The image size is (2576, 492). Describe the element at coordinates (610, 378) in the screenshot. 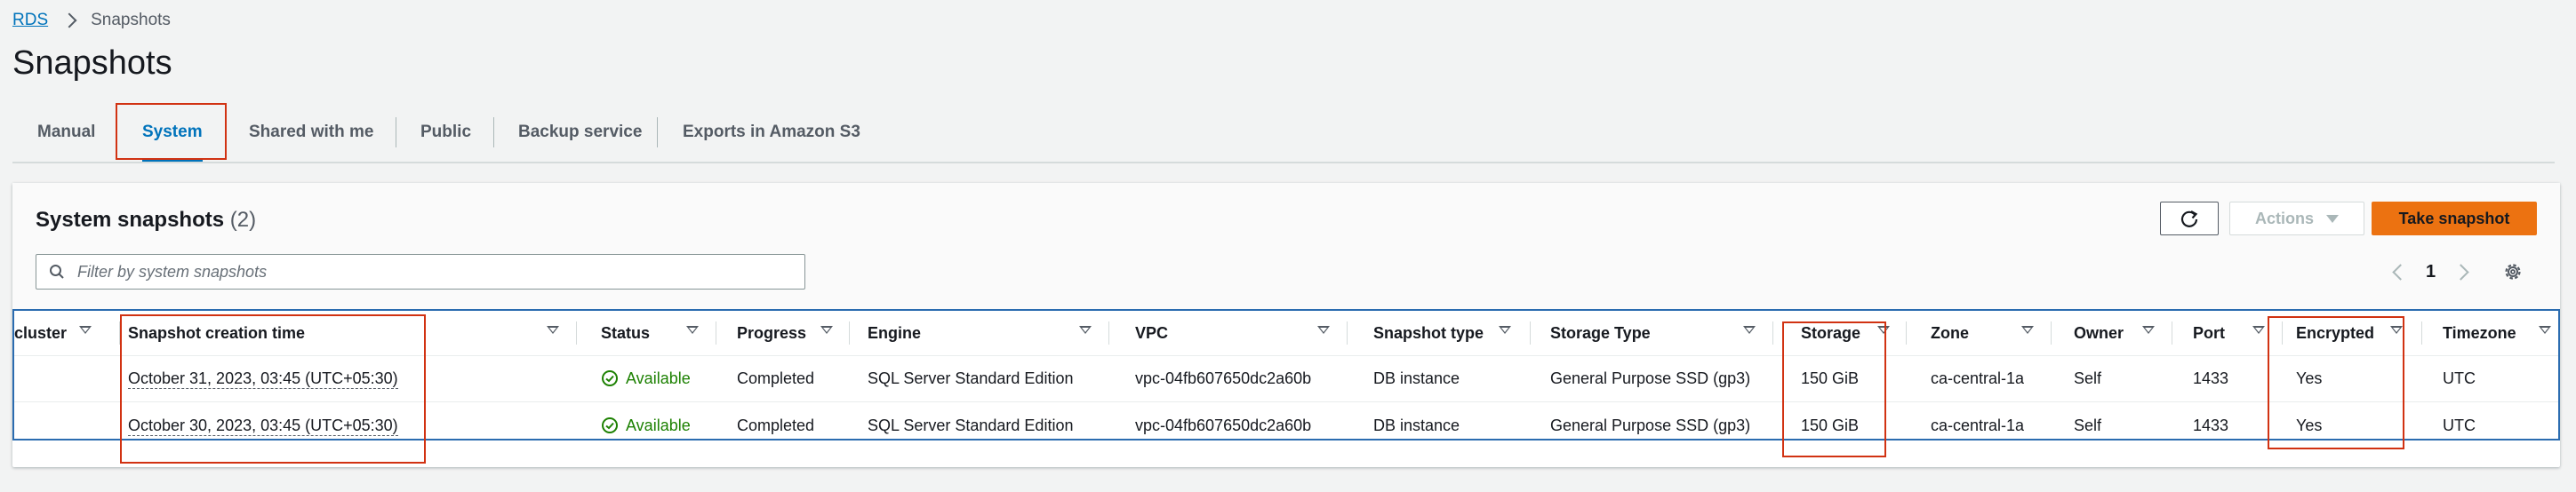

I see `status-check-icon` at that location.